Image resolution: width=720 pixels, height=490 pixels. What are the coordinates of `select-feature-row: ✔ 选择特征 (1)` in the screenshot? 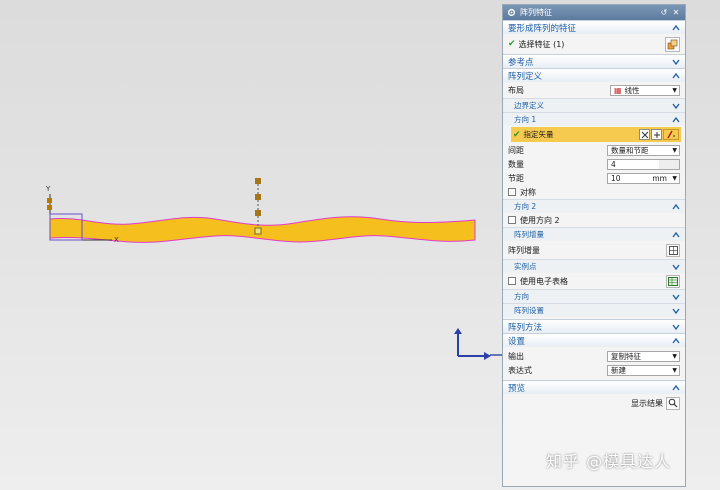 It's located at (594, 44).